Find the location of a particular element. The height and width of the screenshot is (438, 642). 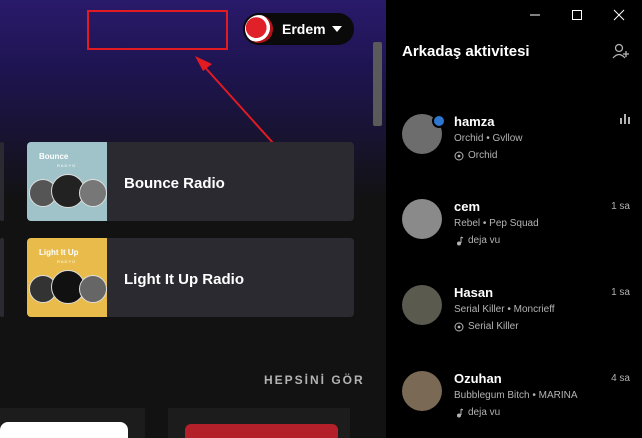

friend-item: cem 1 sa Rebel • Pep Squad deja vu is located at coordinates (514, 229).